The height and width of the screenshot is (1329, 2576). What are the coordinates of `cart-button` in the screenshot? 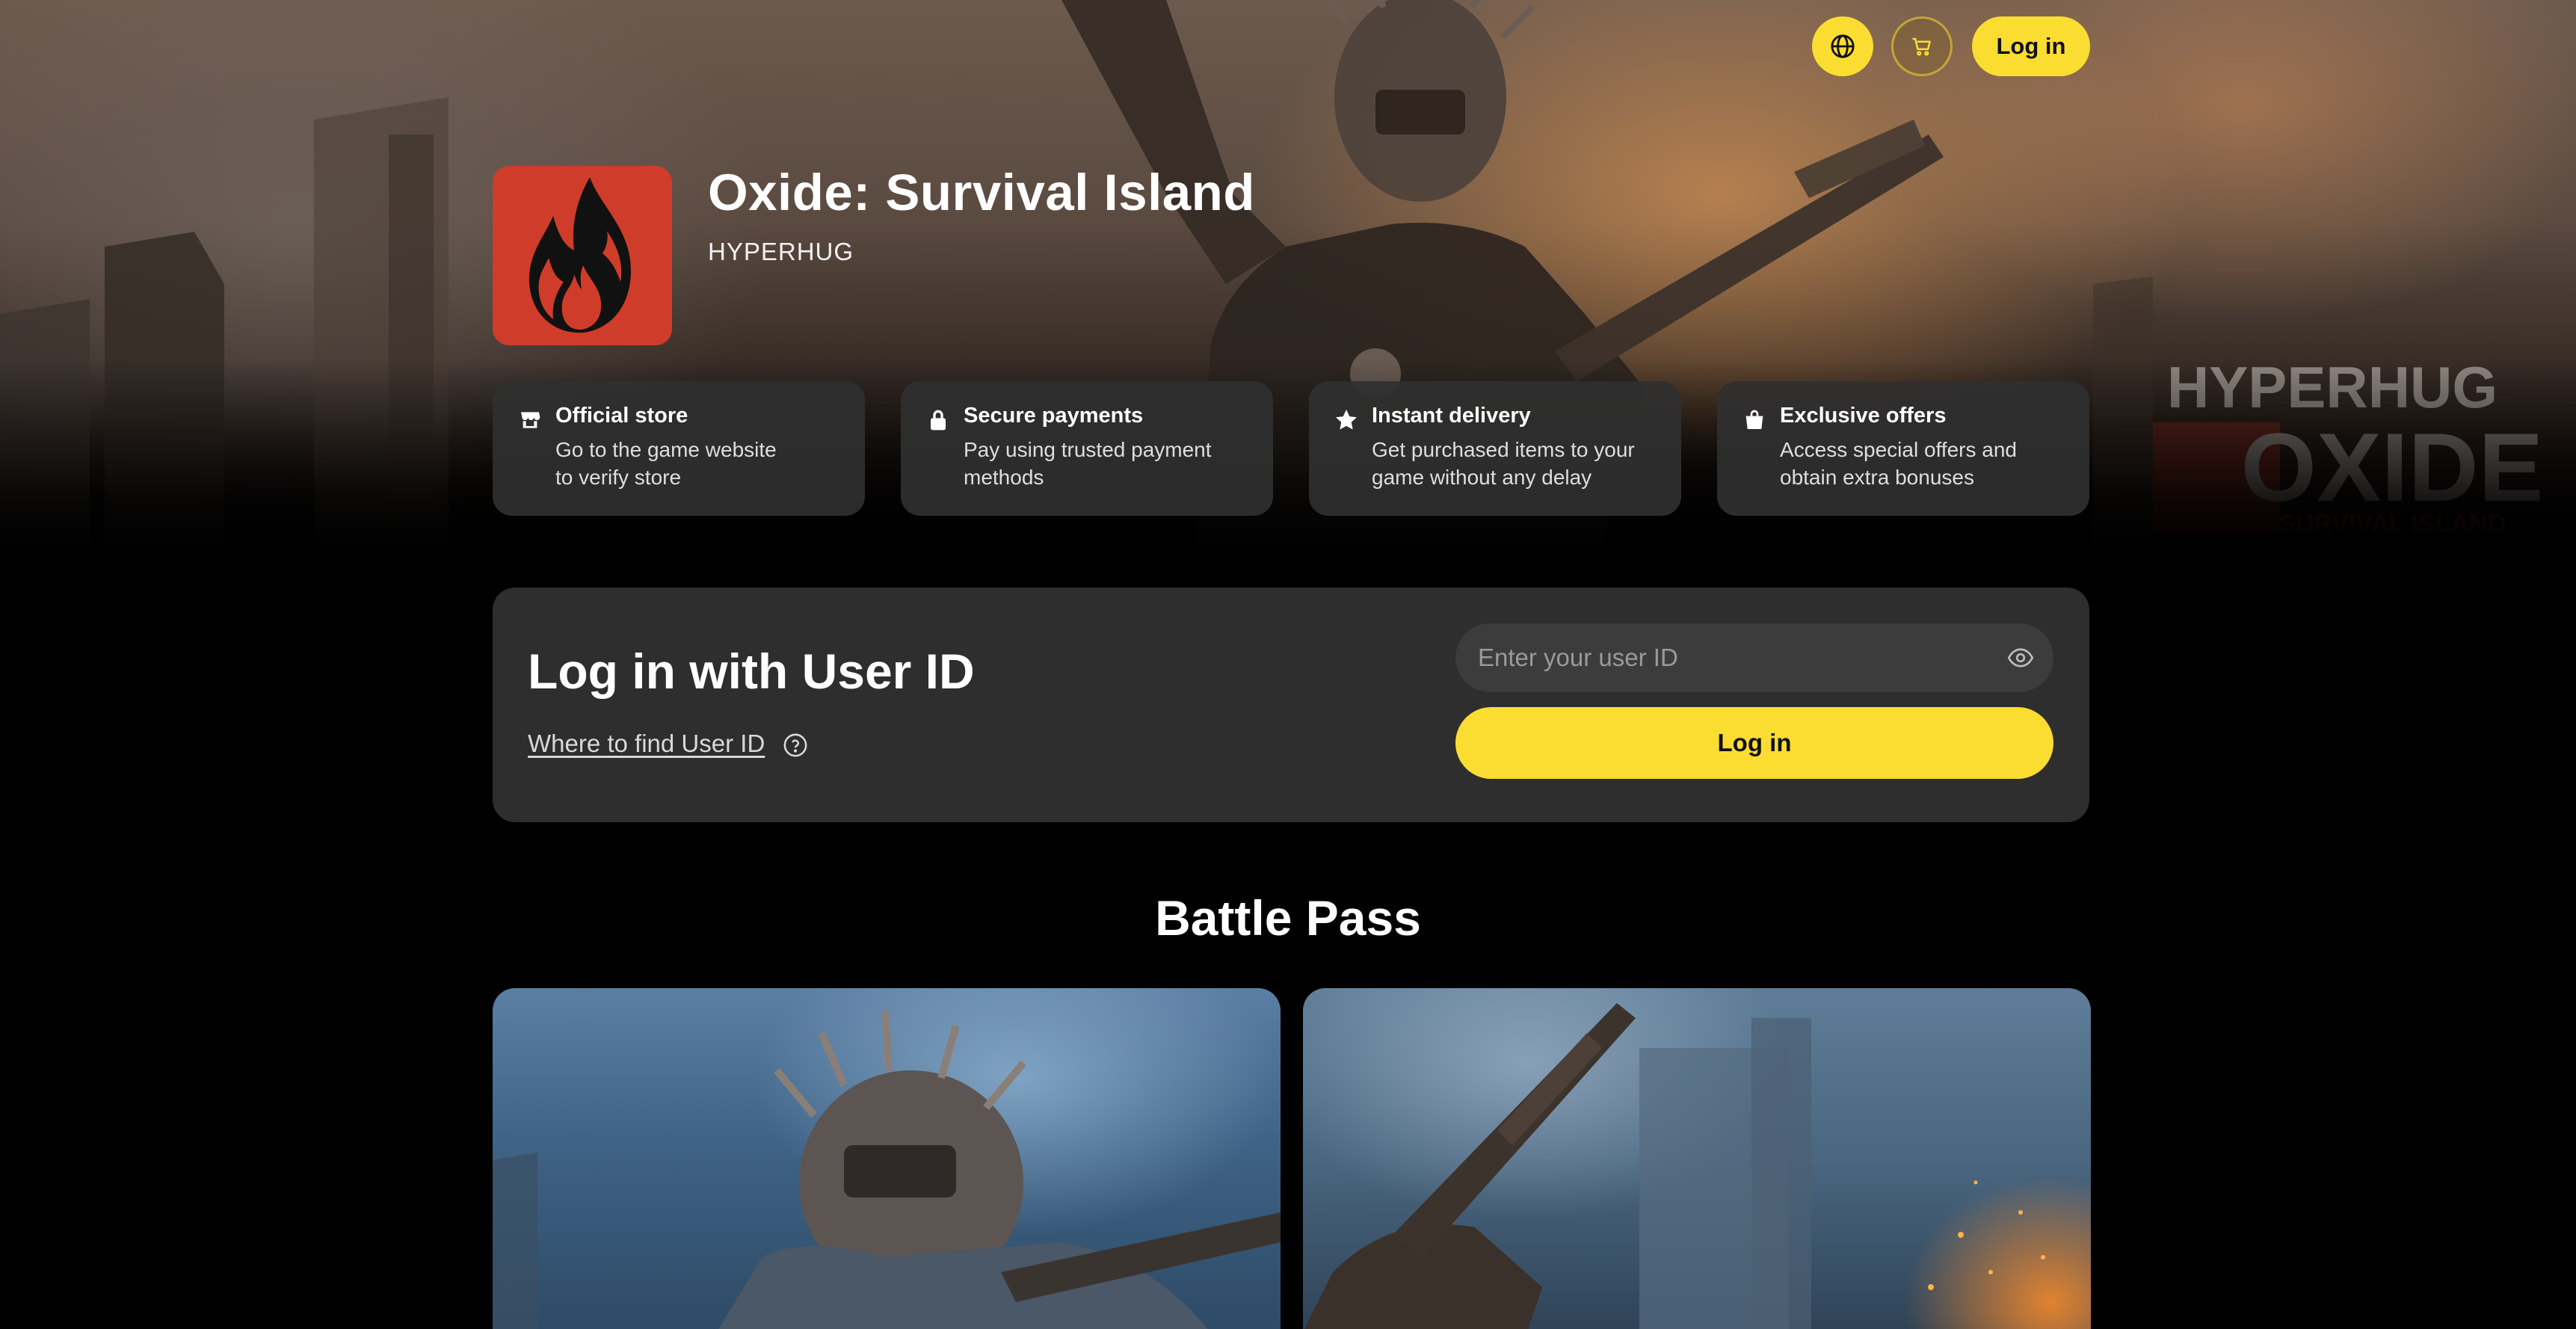 It's located at (1922, 46).